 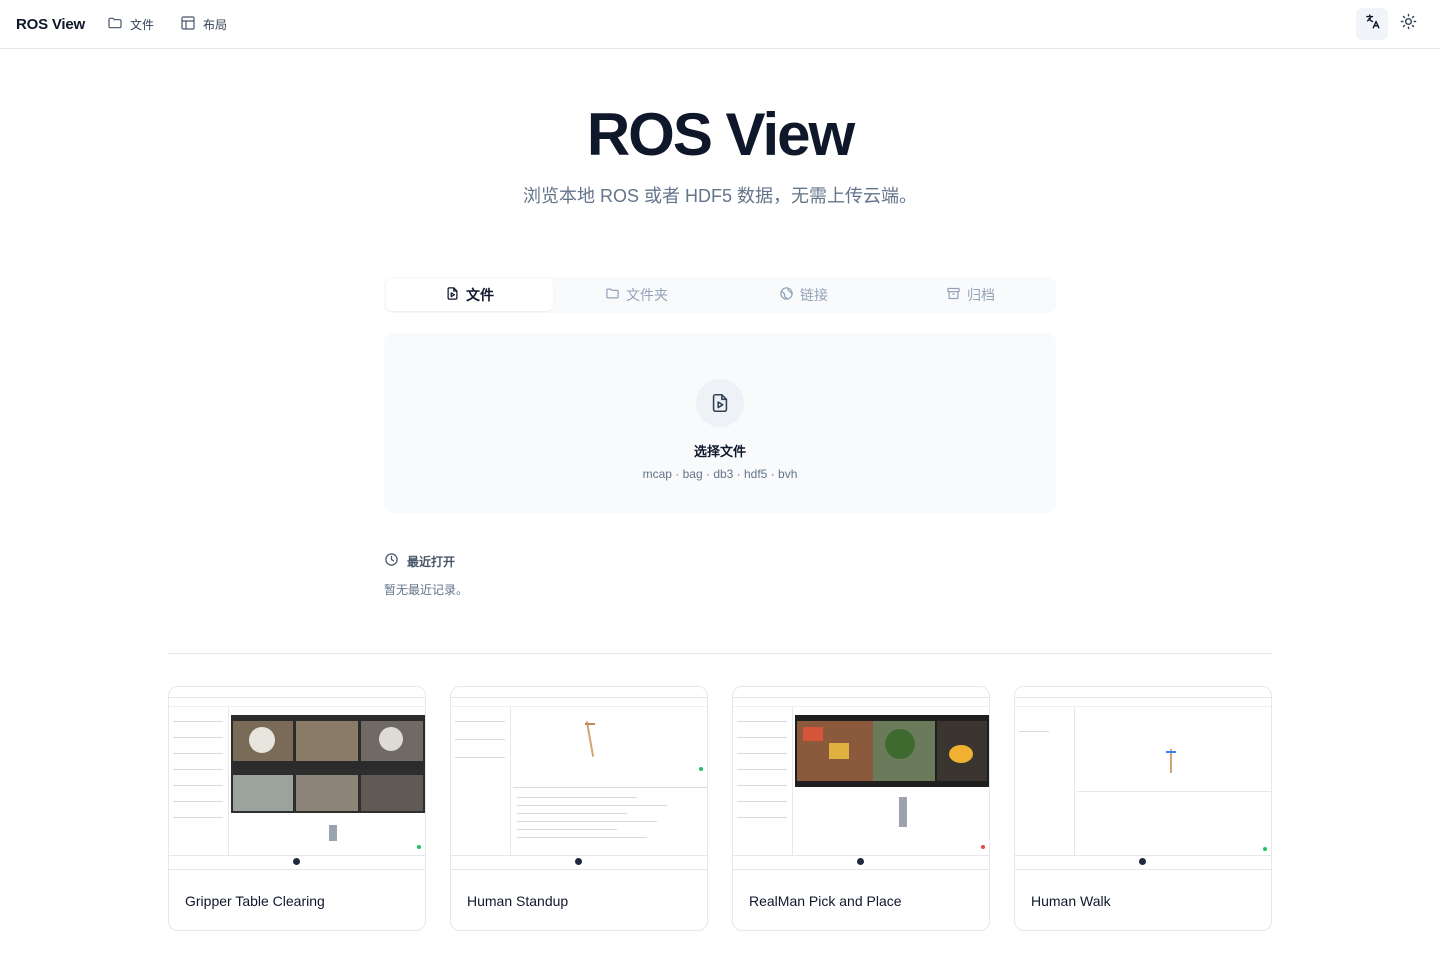 What do you see at coordinates (720, 474) in the screenshot?
I see `supported-formats: mcap · bag · db3 · hdf5 · bvh` at bounding box center [720, 474].